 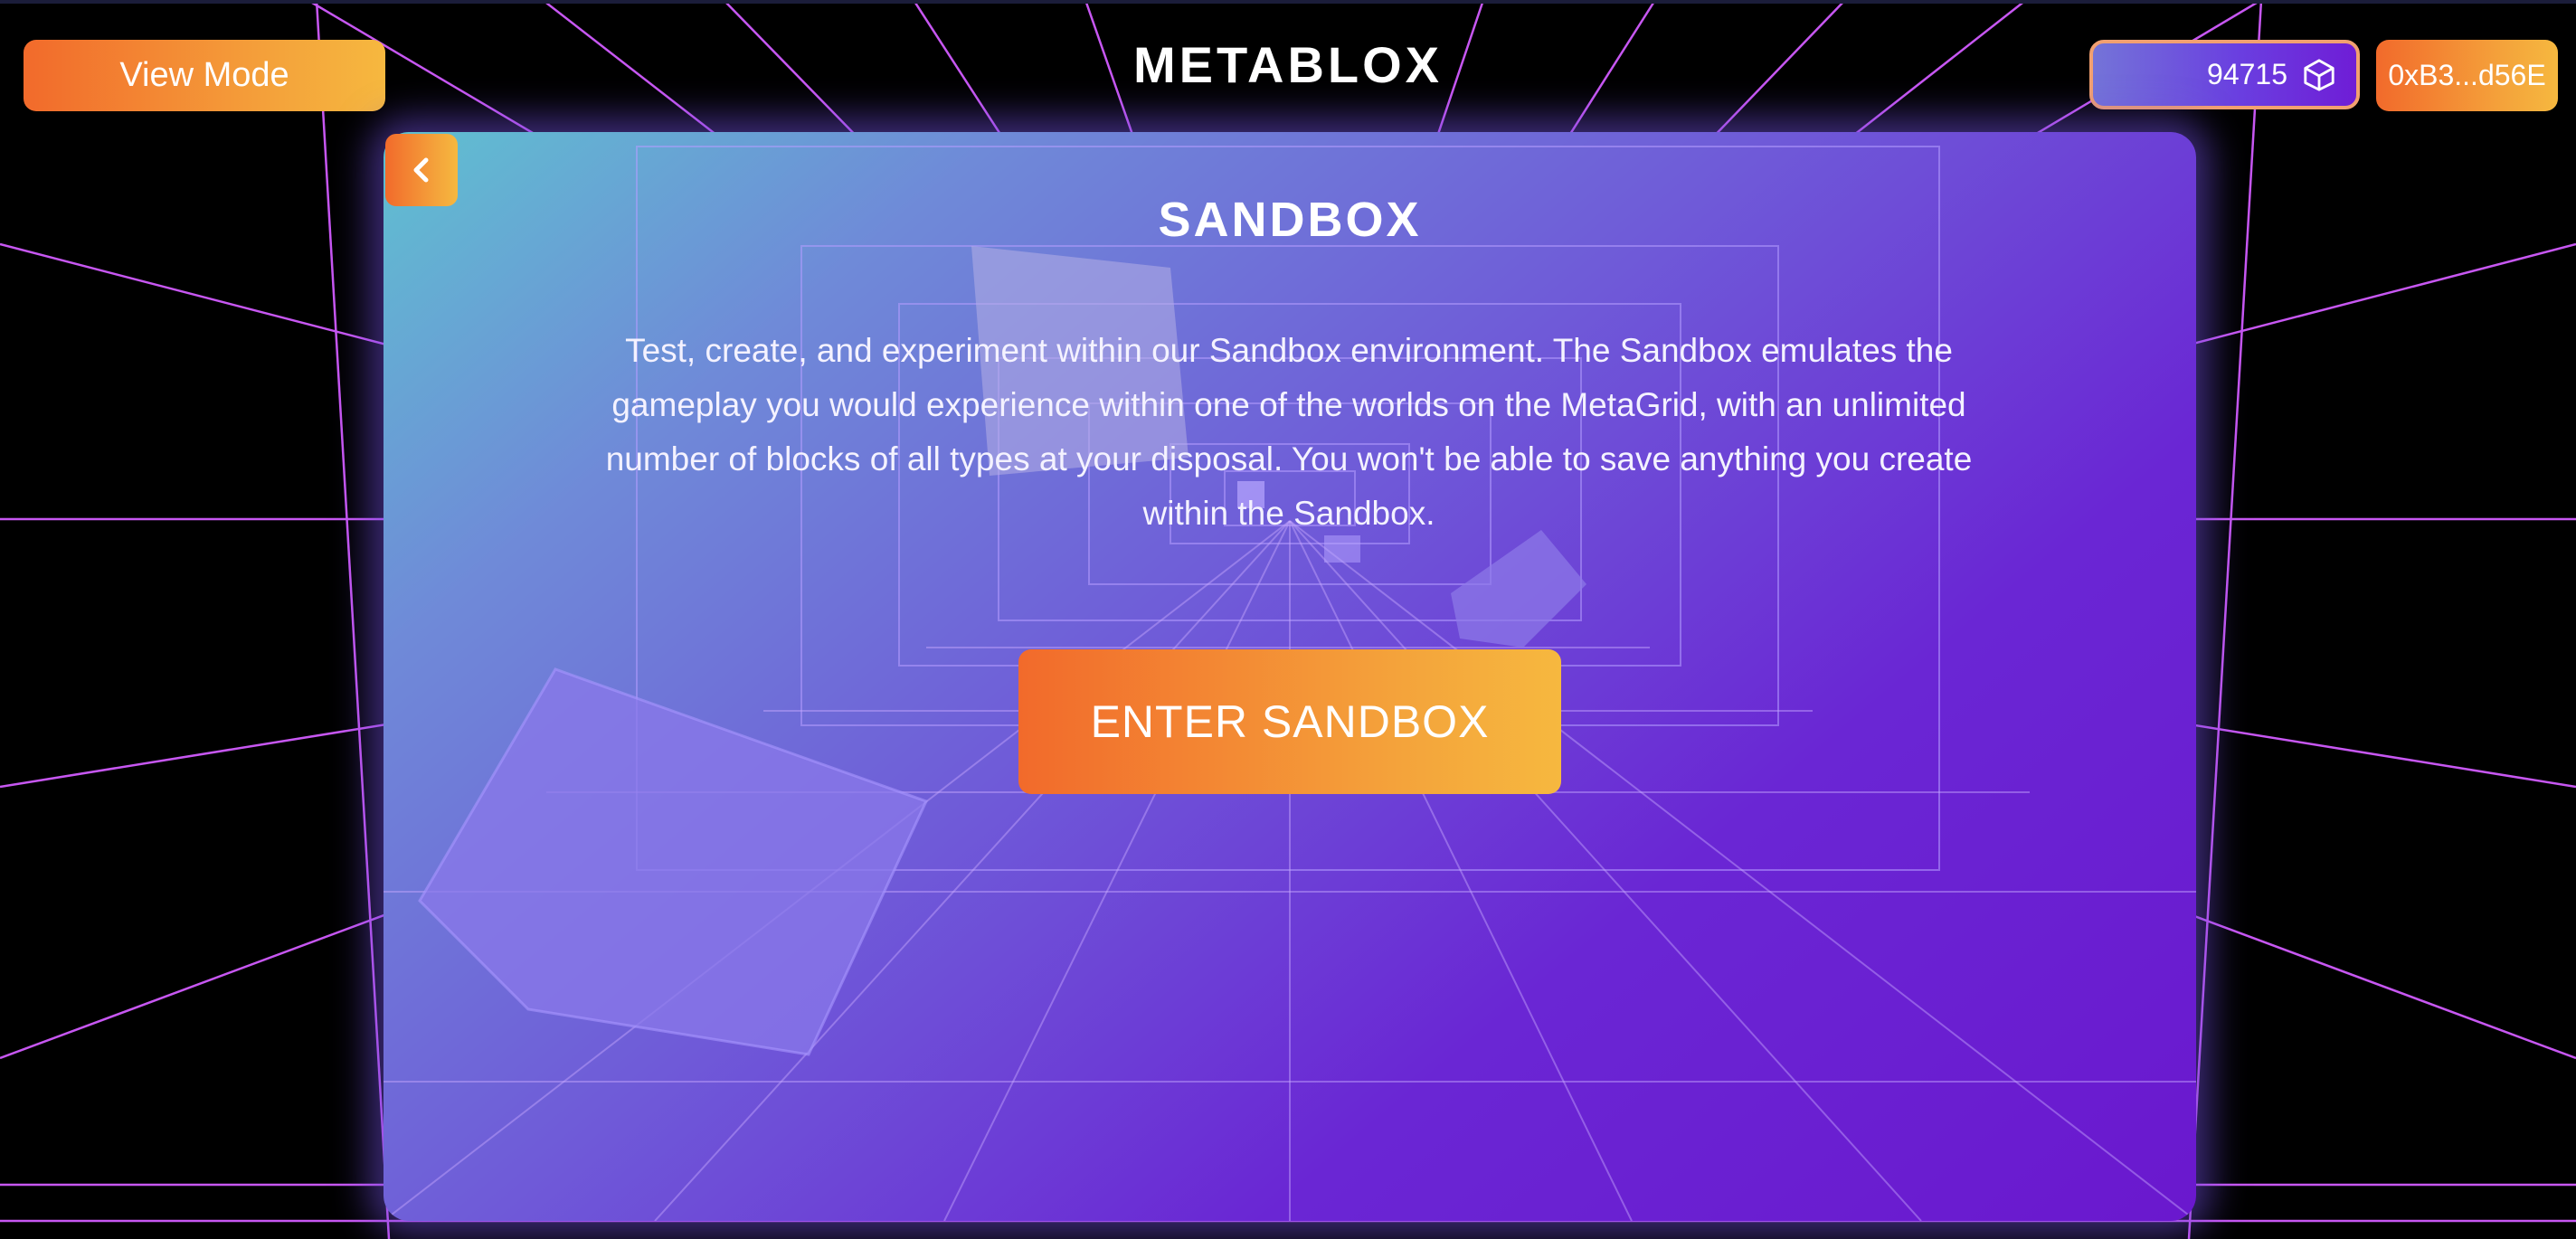 I want to click on brand-logo: METABLOX, so click(x=1288, y=64).